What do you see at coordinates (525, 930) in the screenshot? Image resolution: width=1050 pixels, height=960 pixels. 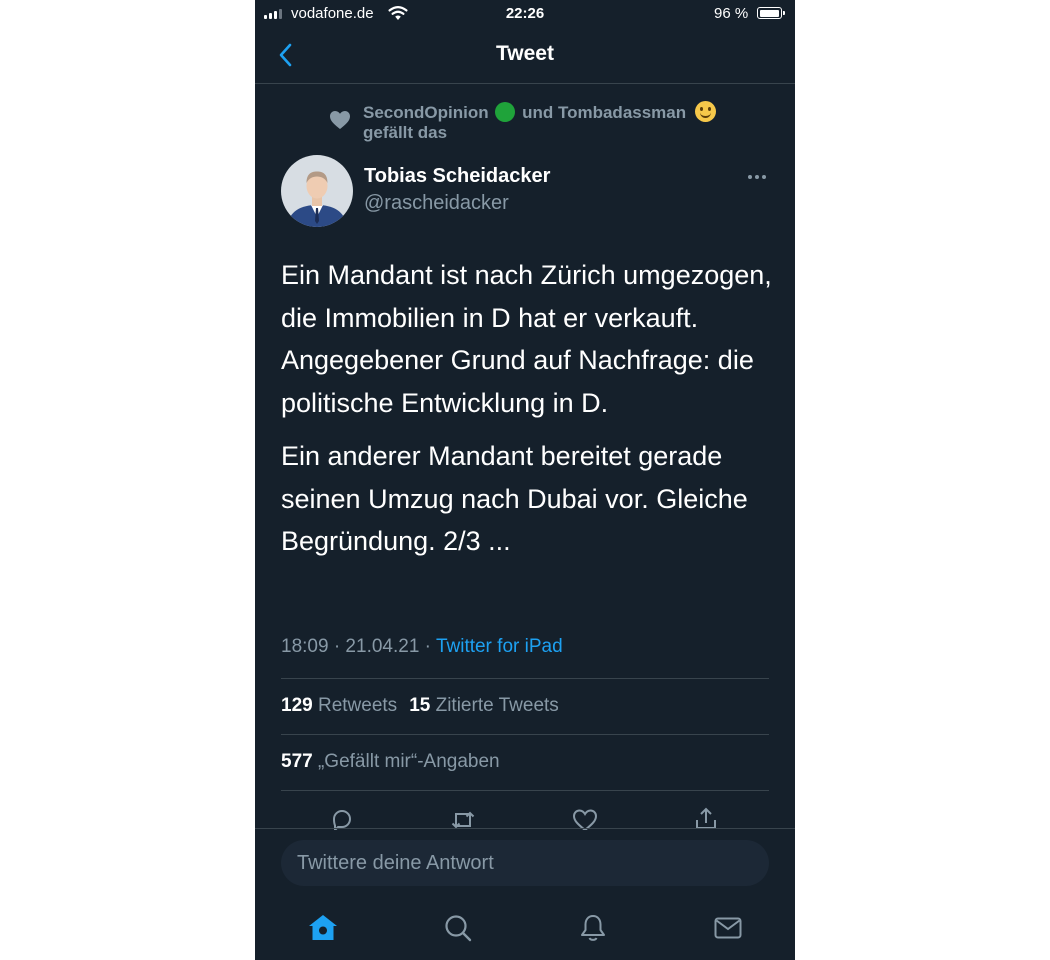 I see `tab-bar` at bounding box center [525, 930].